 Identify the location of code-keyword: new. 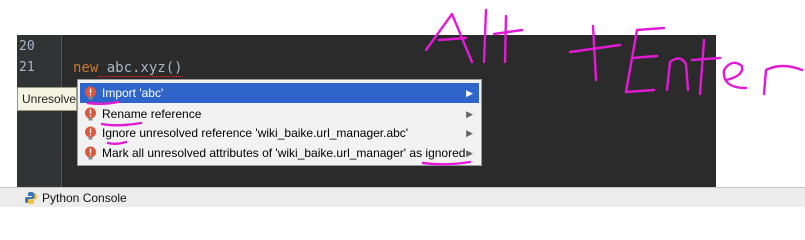
(86, 68).